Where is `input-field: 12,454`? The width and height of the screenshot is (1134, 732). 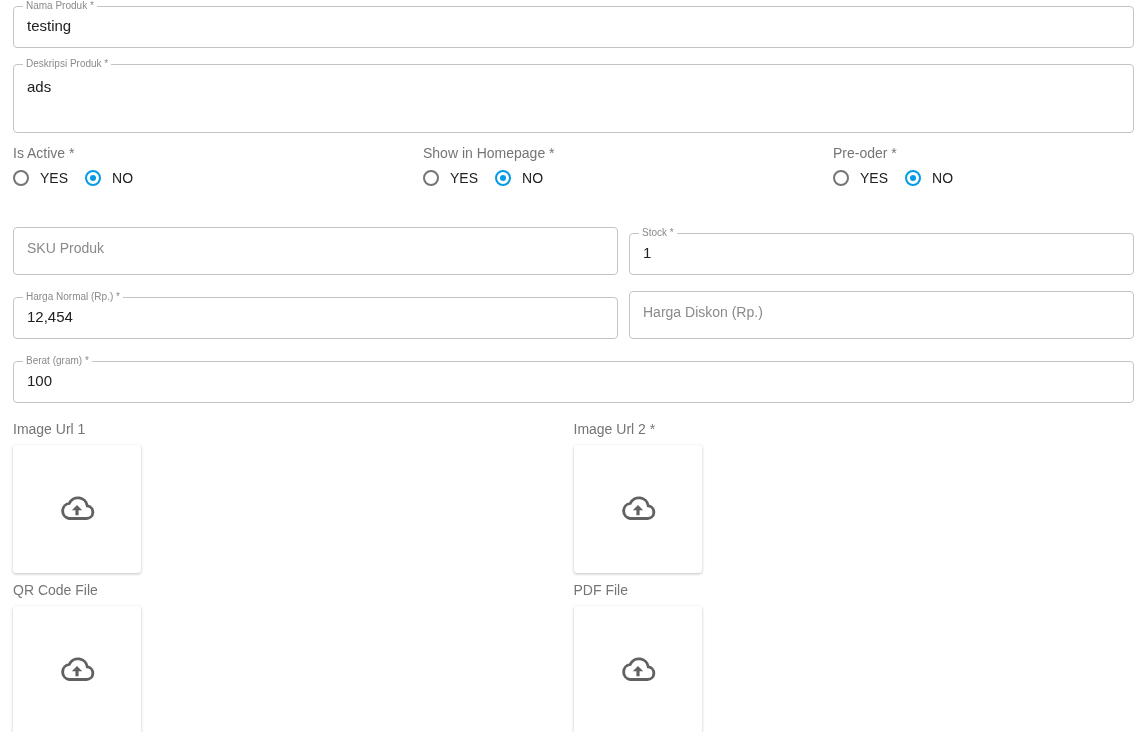
input-field: 12,454 is located at coordinates (315, 316).